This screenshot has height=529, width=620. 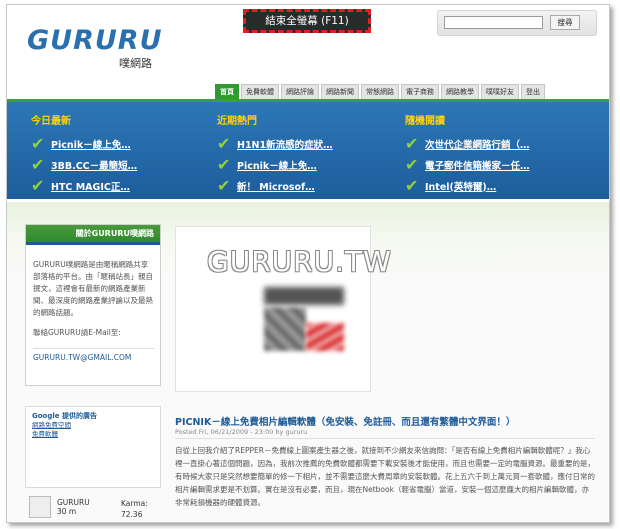 What do you see at coordinates (93, 355) in the screenshot?
I see `about-email-link: GURURU.TW@GMAIL.COM` at bounding box center [93, 355].